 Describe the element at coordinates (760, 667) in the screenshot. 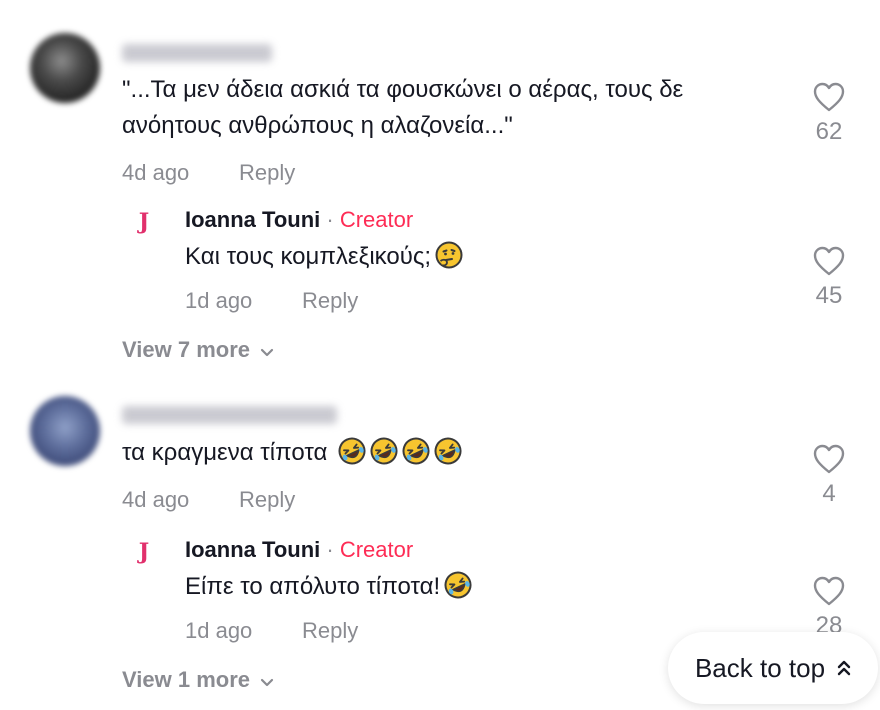

I see `back-to-top-label: Back to top` at that location.